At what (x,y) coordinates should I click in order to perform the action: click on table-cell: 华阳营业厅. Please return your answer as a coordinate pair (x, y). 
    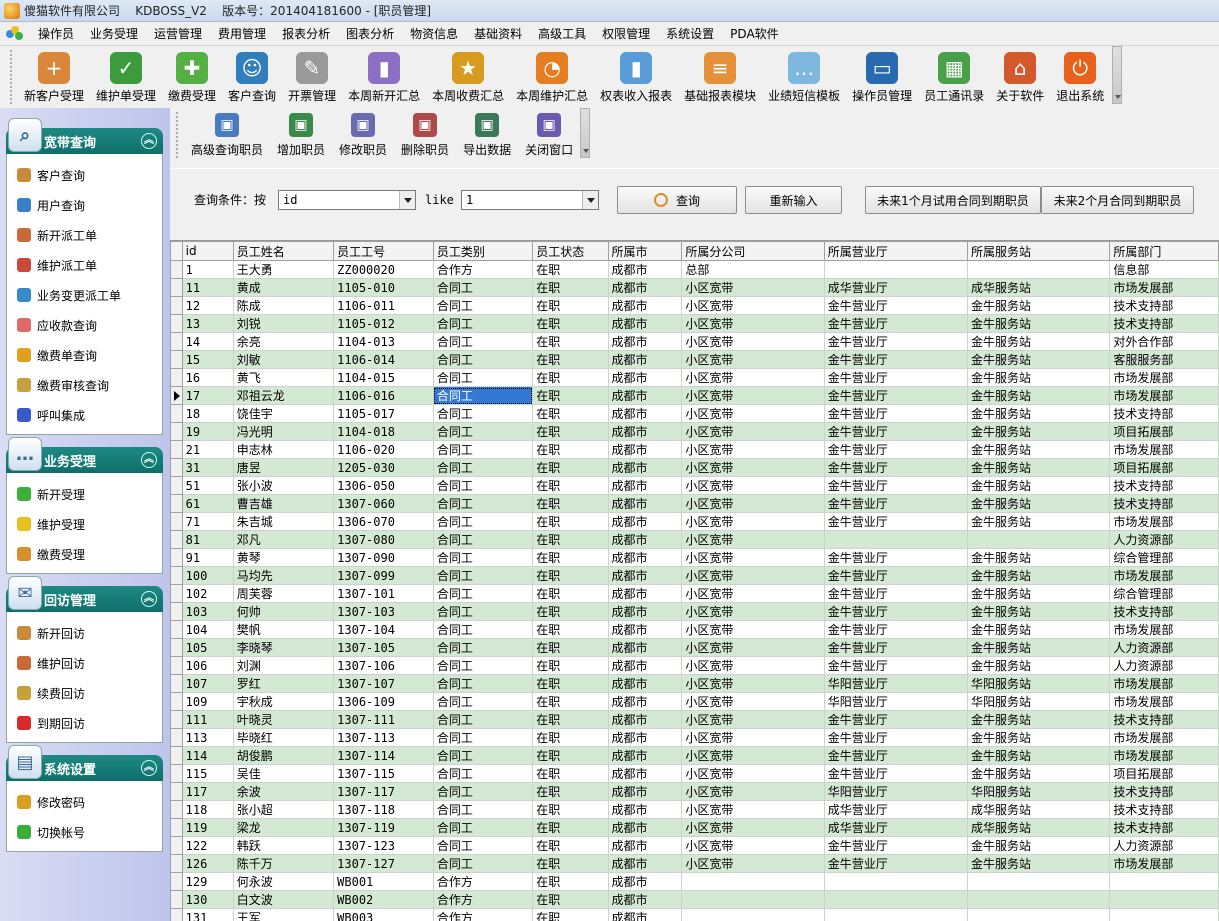
    Looking at the image, I should click on (896, 683).